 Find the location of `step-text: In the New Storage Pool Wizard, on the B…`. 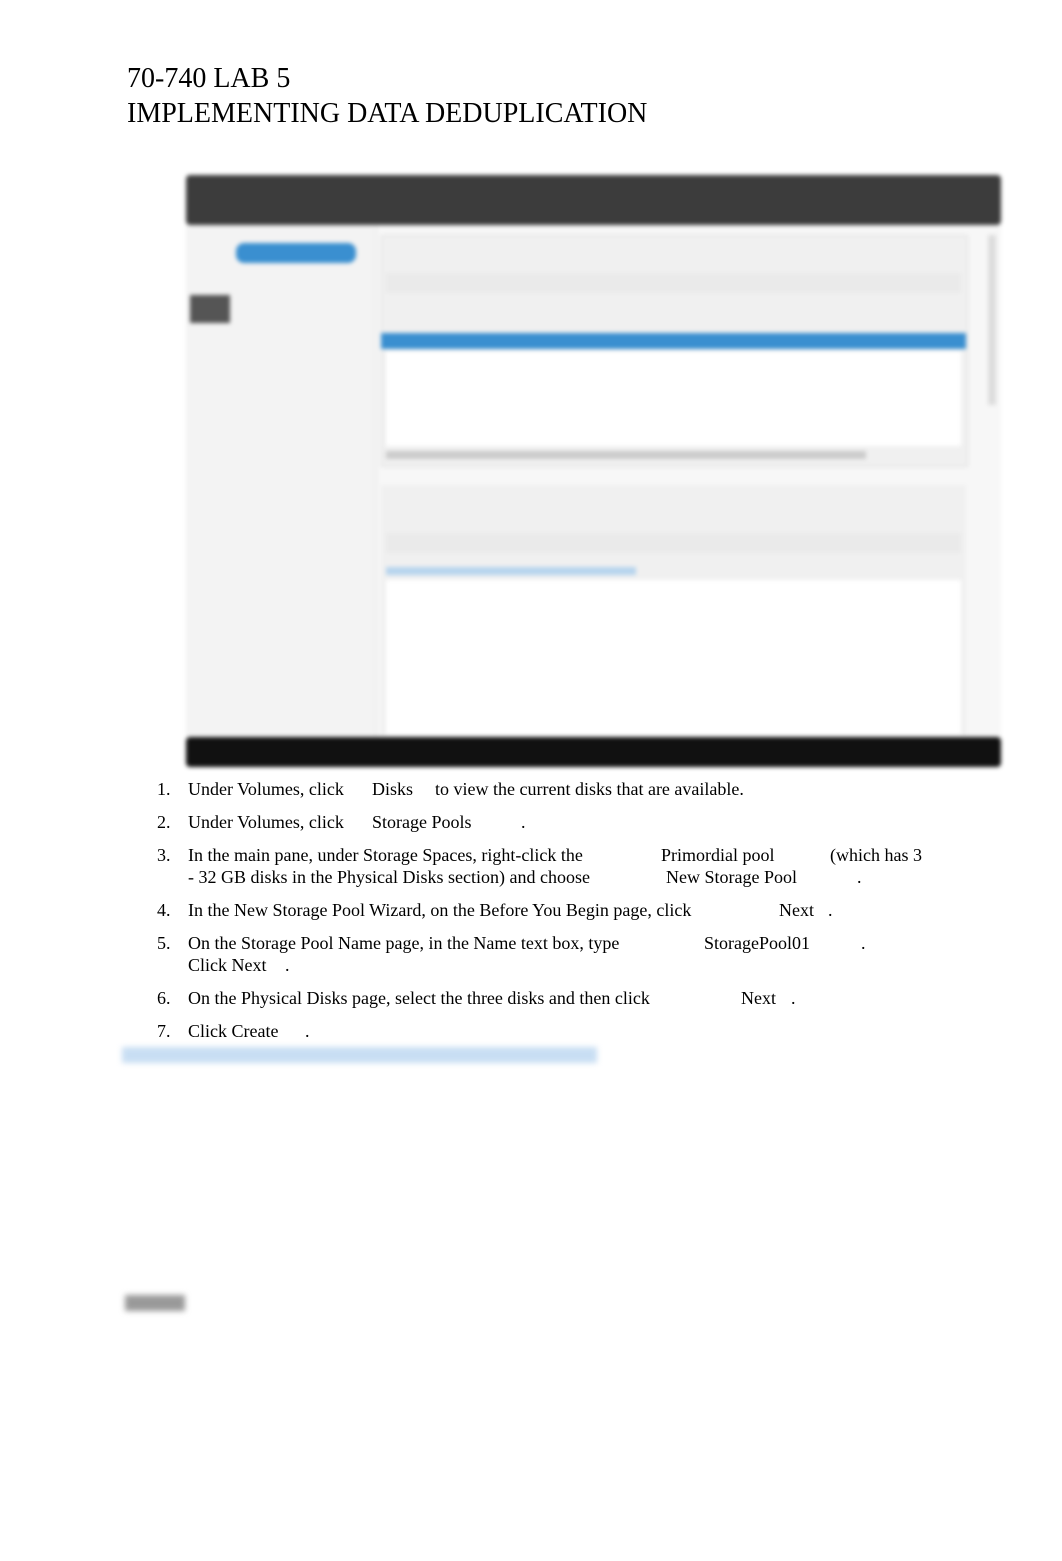

step-text: In the New Storage Pool Wizard, on the B… is located at coordinates (440, 910).